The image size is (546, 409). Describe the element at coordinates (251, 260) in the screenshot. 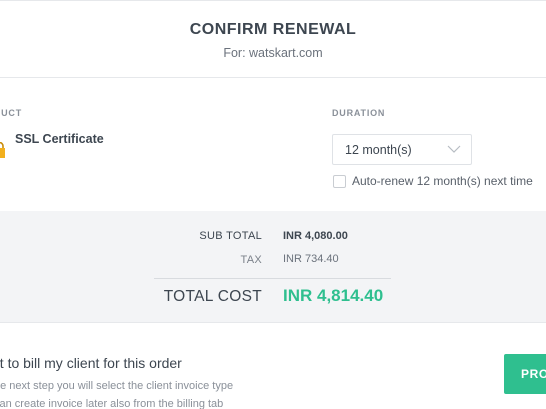

I see `tax-label: TAX` at that location.